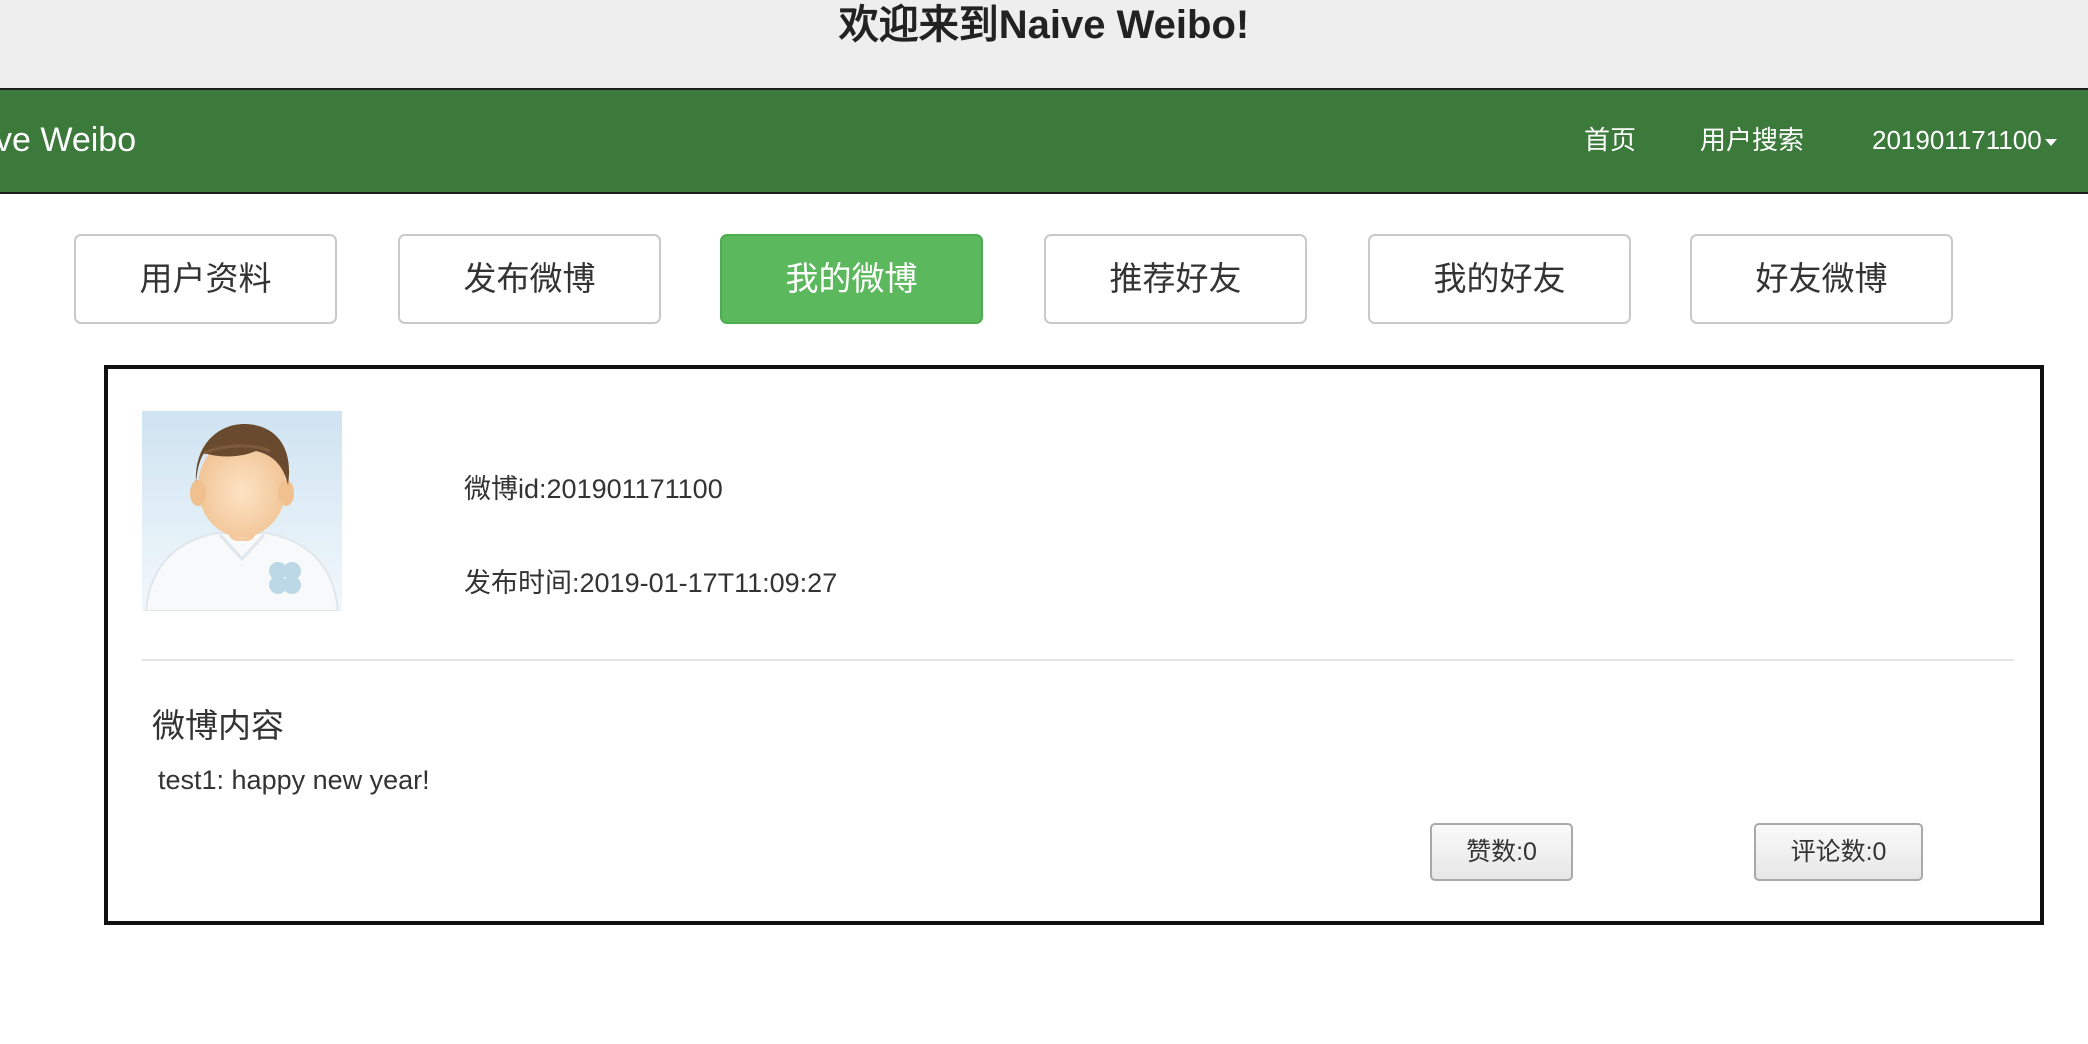  I want to click on tab-user-profile: 用户资料, so click(205, 279).